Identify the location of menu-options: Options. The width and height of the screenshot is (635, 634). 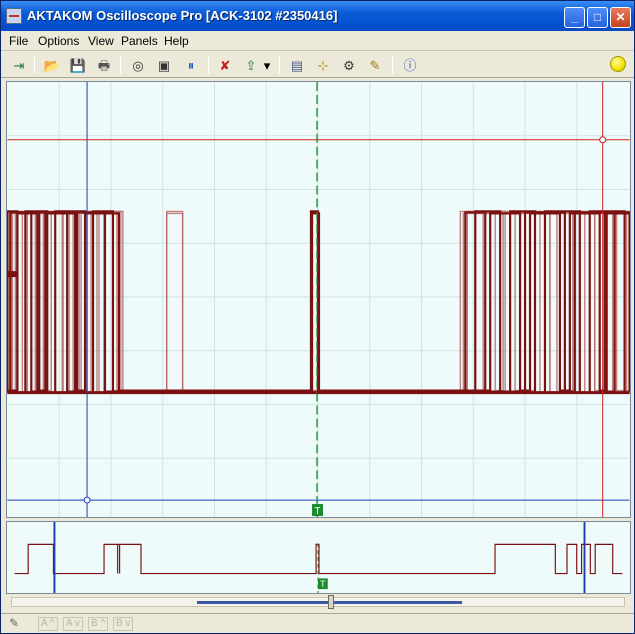
(58, 41).